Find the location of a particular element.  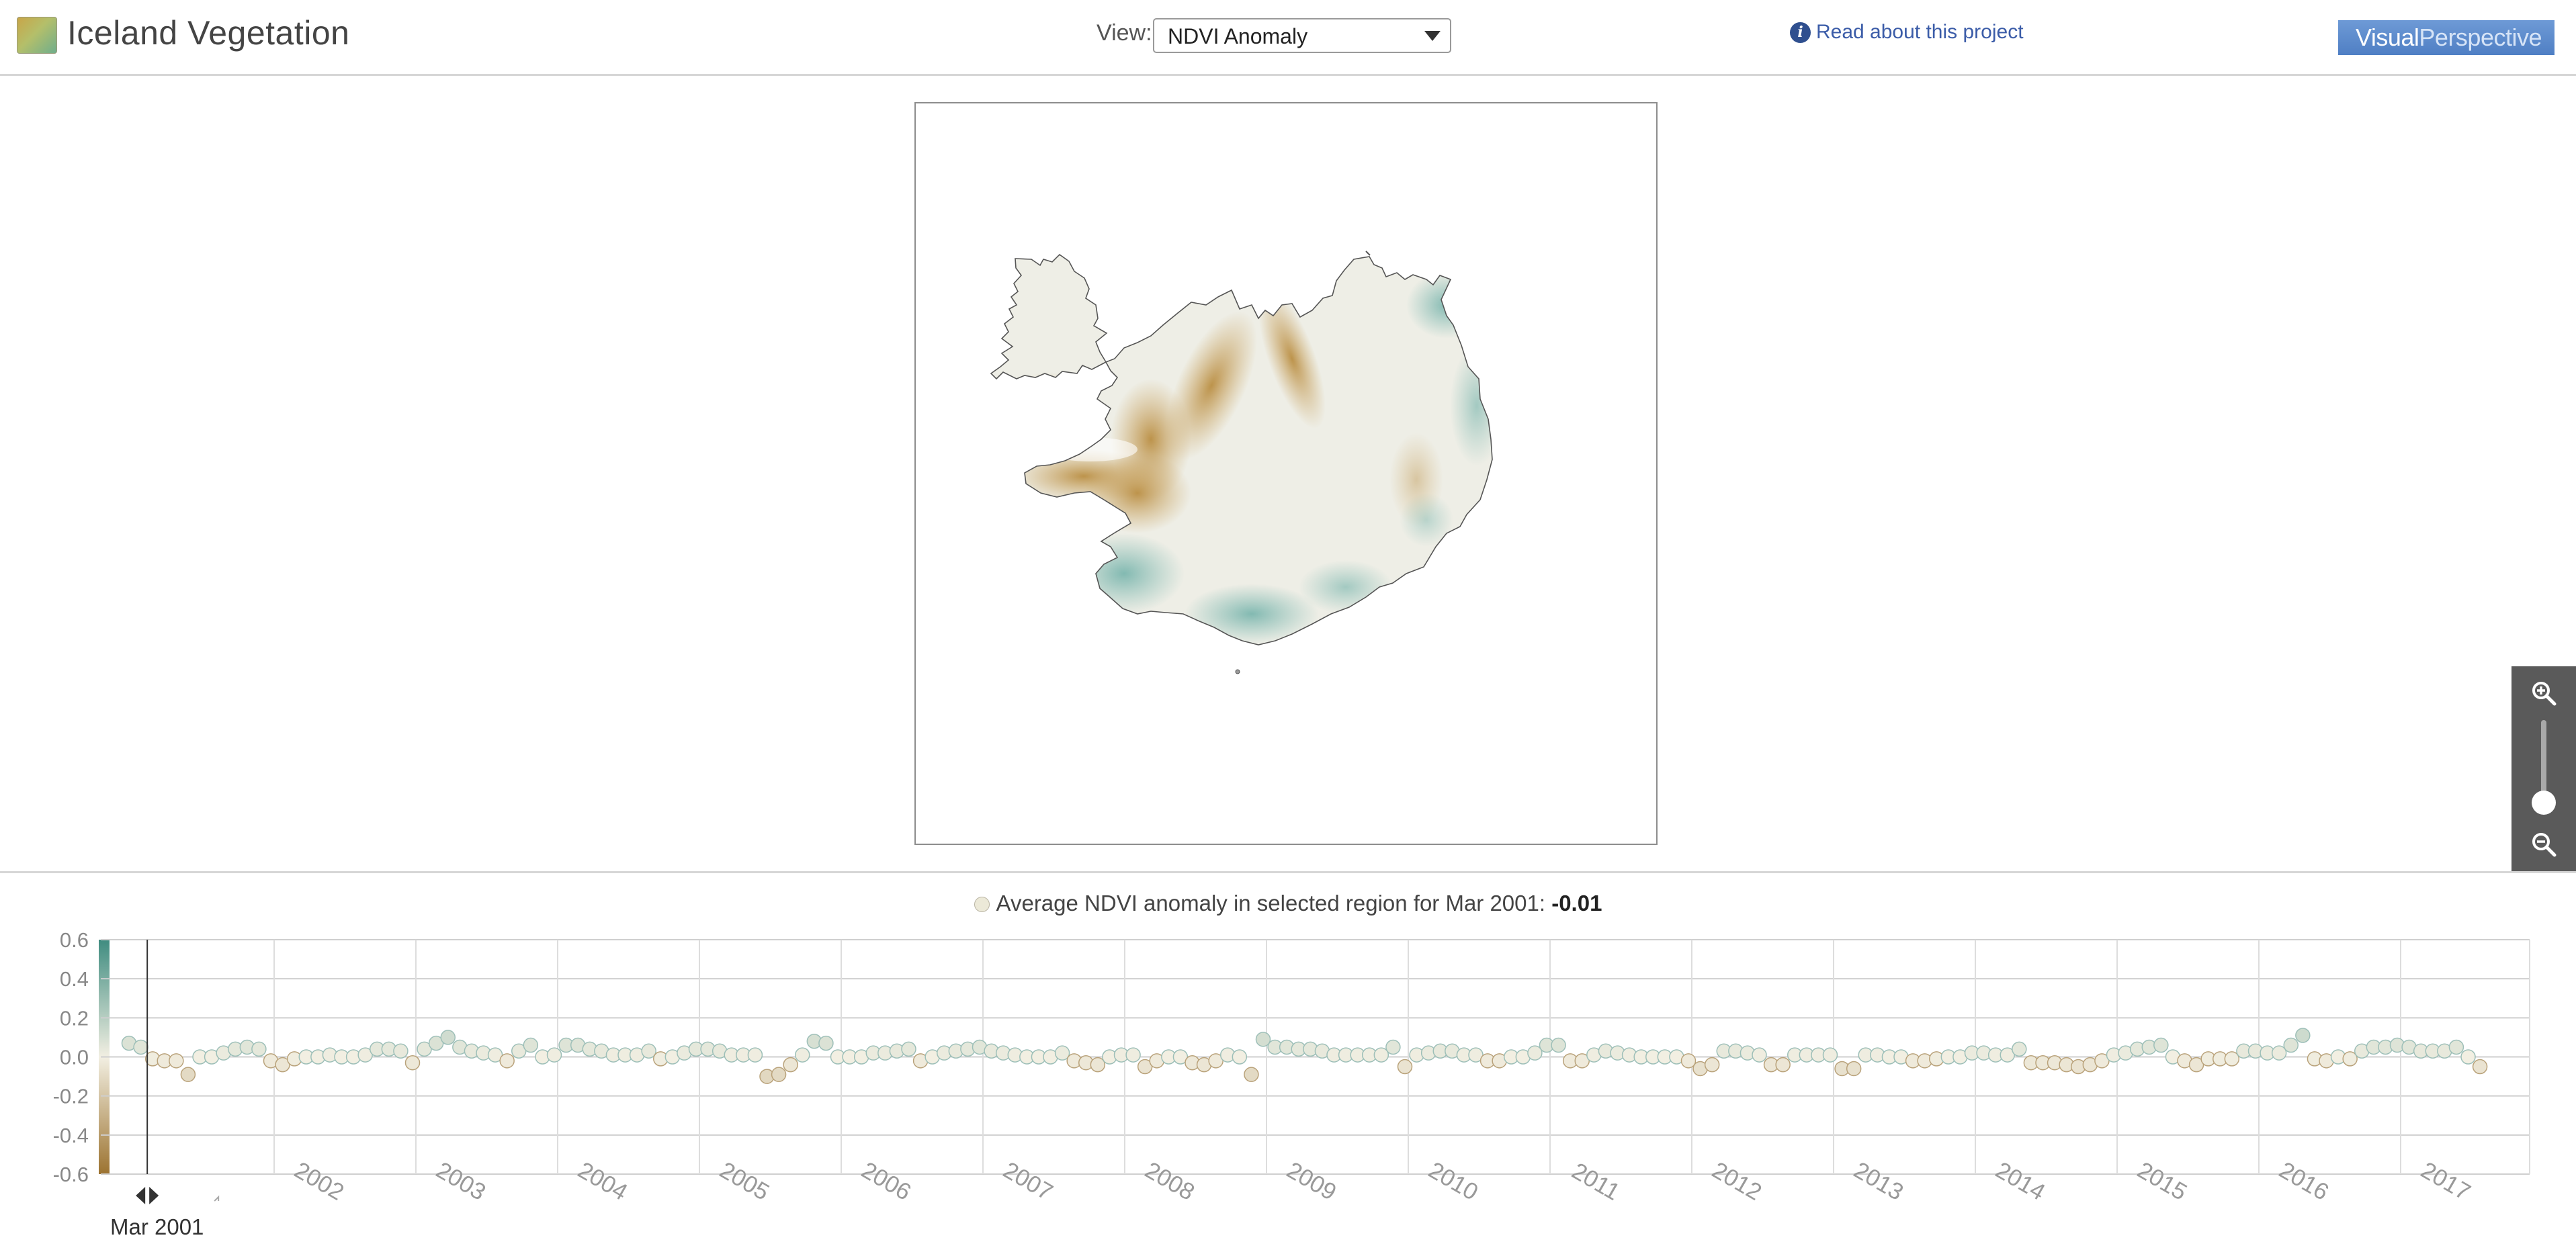

x-tick-label: 2004 is located at coordinates (603, 1181).